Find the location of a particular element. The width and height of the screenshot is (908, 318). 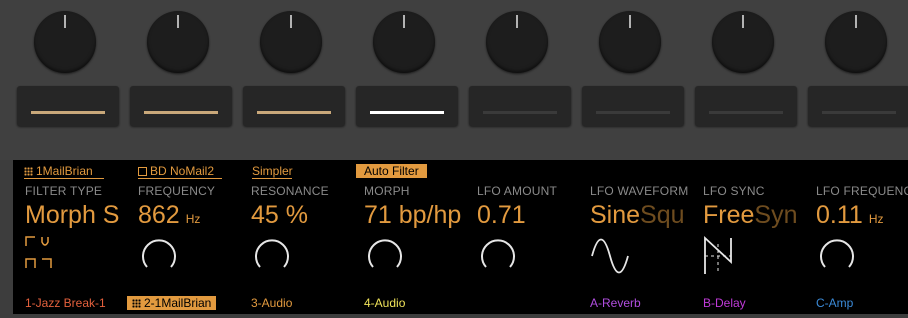

param-value-lfo-frequency: 0.11 Hz is located at coordinates (850, 215).